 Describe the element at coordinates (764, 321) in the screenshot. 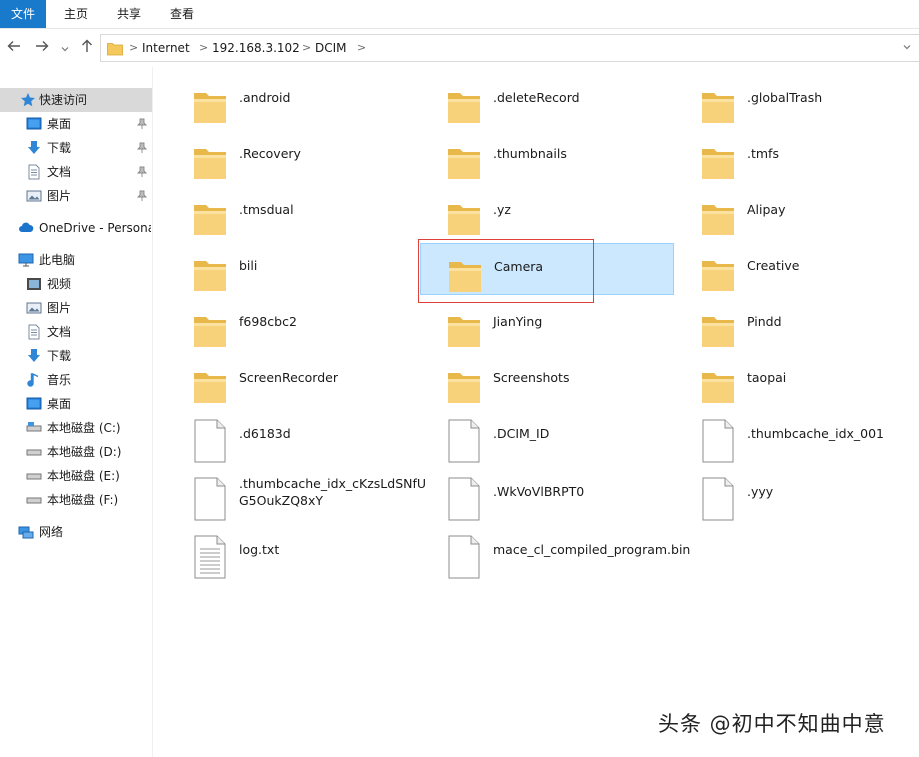

I see `item-name: Pindd` at that location.